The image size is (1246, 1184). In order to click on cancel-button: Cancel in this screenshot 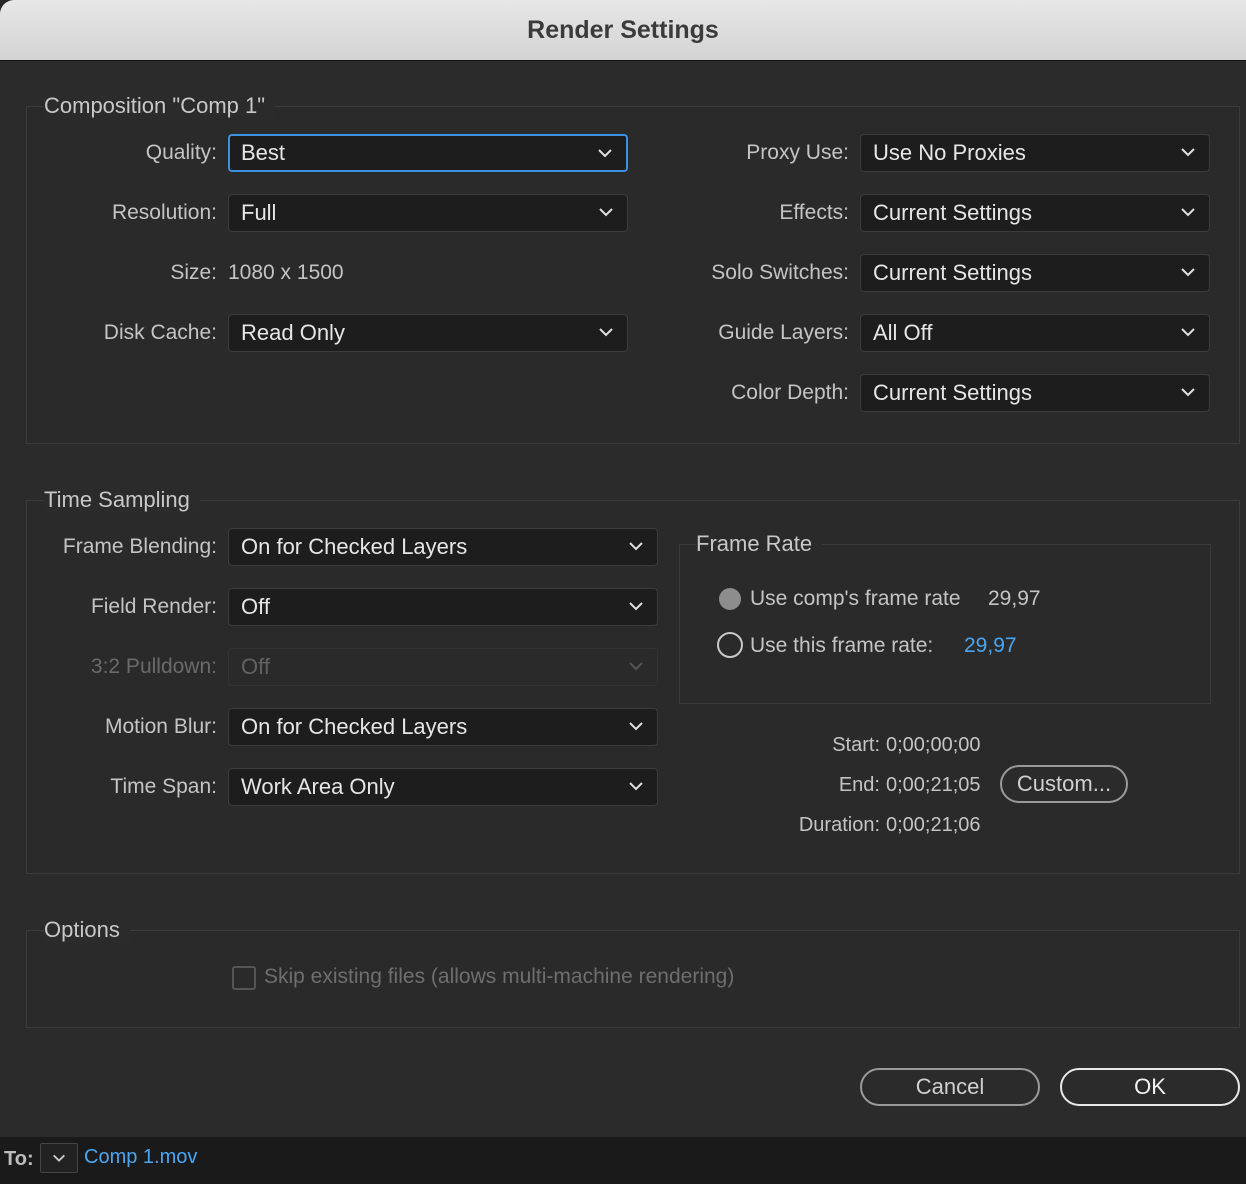, I will do `click(950, 1087)`.